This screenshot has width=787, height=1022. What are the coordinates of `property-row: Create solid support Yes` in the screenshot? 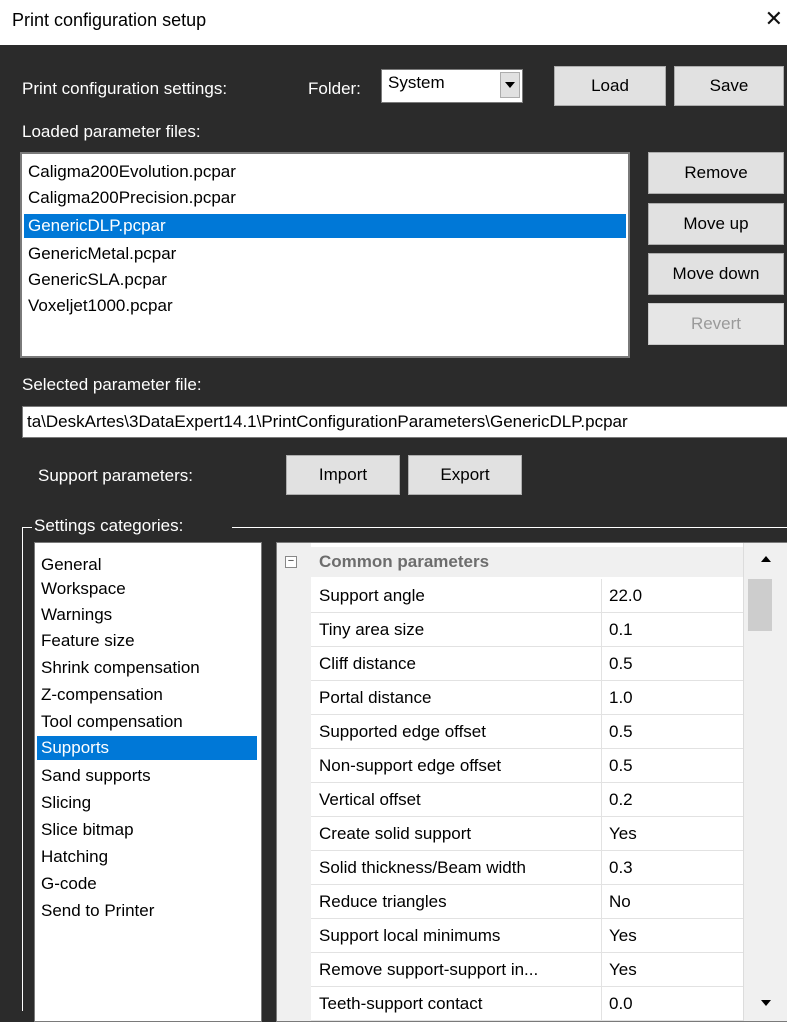 It's located at (527, 834).